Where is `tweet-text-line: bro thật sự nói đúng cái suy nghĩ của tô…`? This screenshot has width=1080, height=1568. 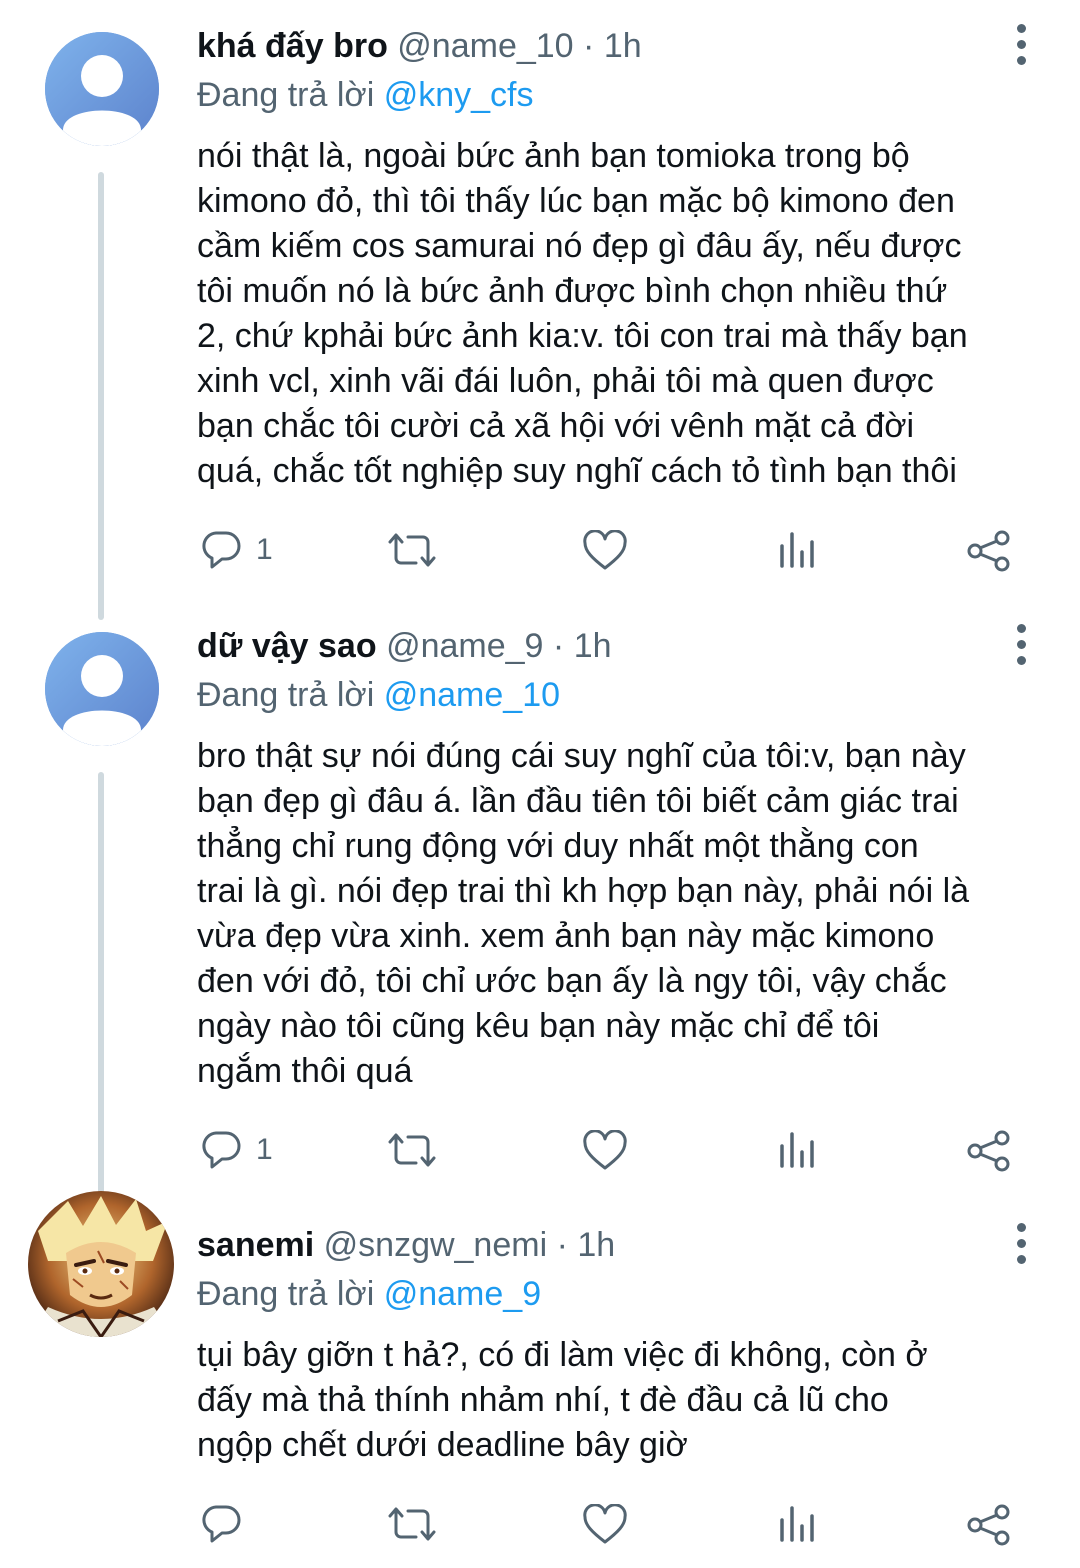
tweet-text-line: bro thật sự nói đúng cái suy nghĩ của tô… is located at coordinates (581, 756).